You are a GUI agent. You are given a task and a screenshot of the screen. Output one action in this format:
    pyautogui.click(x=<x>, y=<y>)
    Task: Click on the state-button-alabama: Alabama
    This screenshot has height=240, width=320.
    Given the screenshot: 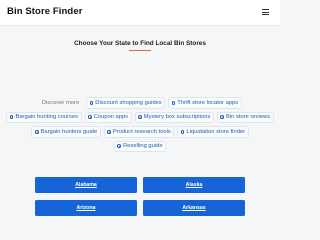 What is the action you would take?
    pyautogui.click(x=86, y=185)
    